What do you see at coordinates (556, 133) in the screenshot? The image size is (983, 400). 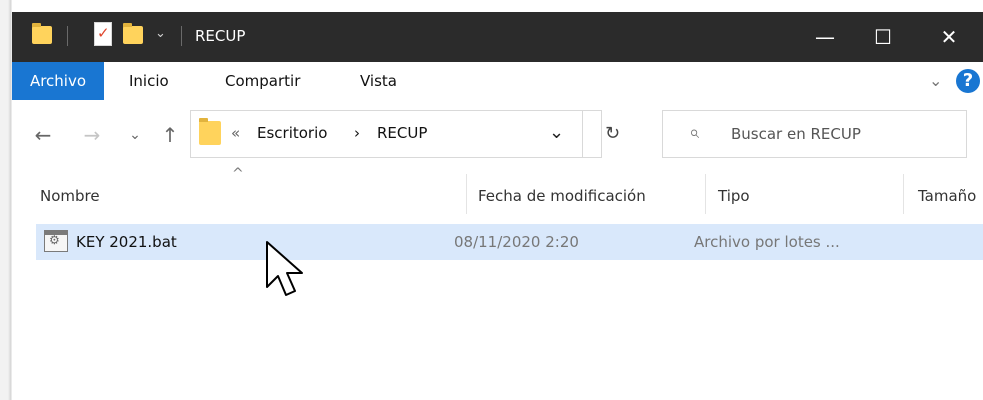 I see `address-dropdown-icon: ⌄` at bounding box center [556, 133].